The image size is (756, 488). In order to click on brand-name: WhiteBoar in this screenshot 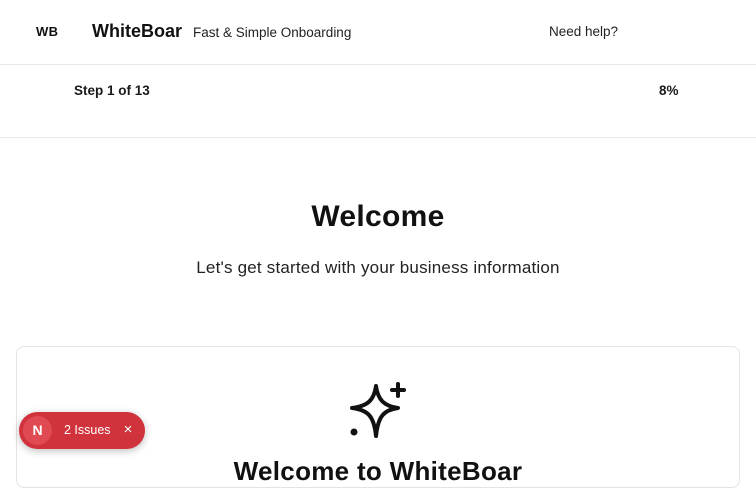, I will do `click(137, 31)`.